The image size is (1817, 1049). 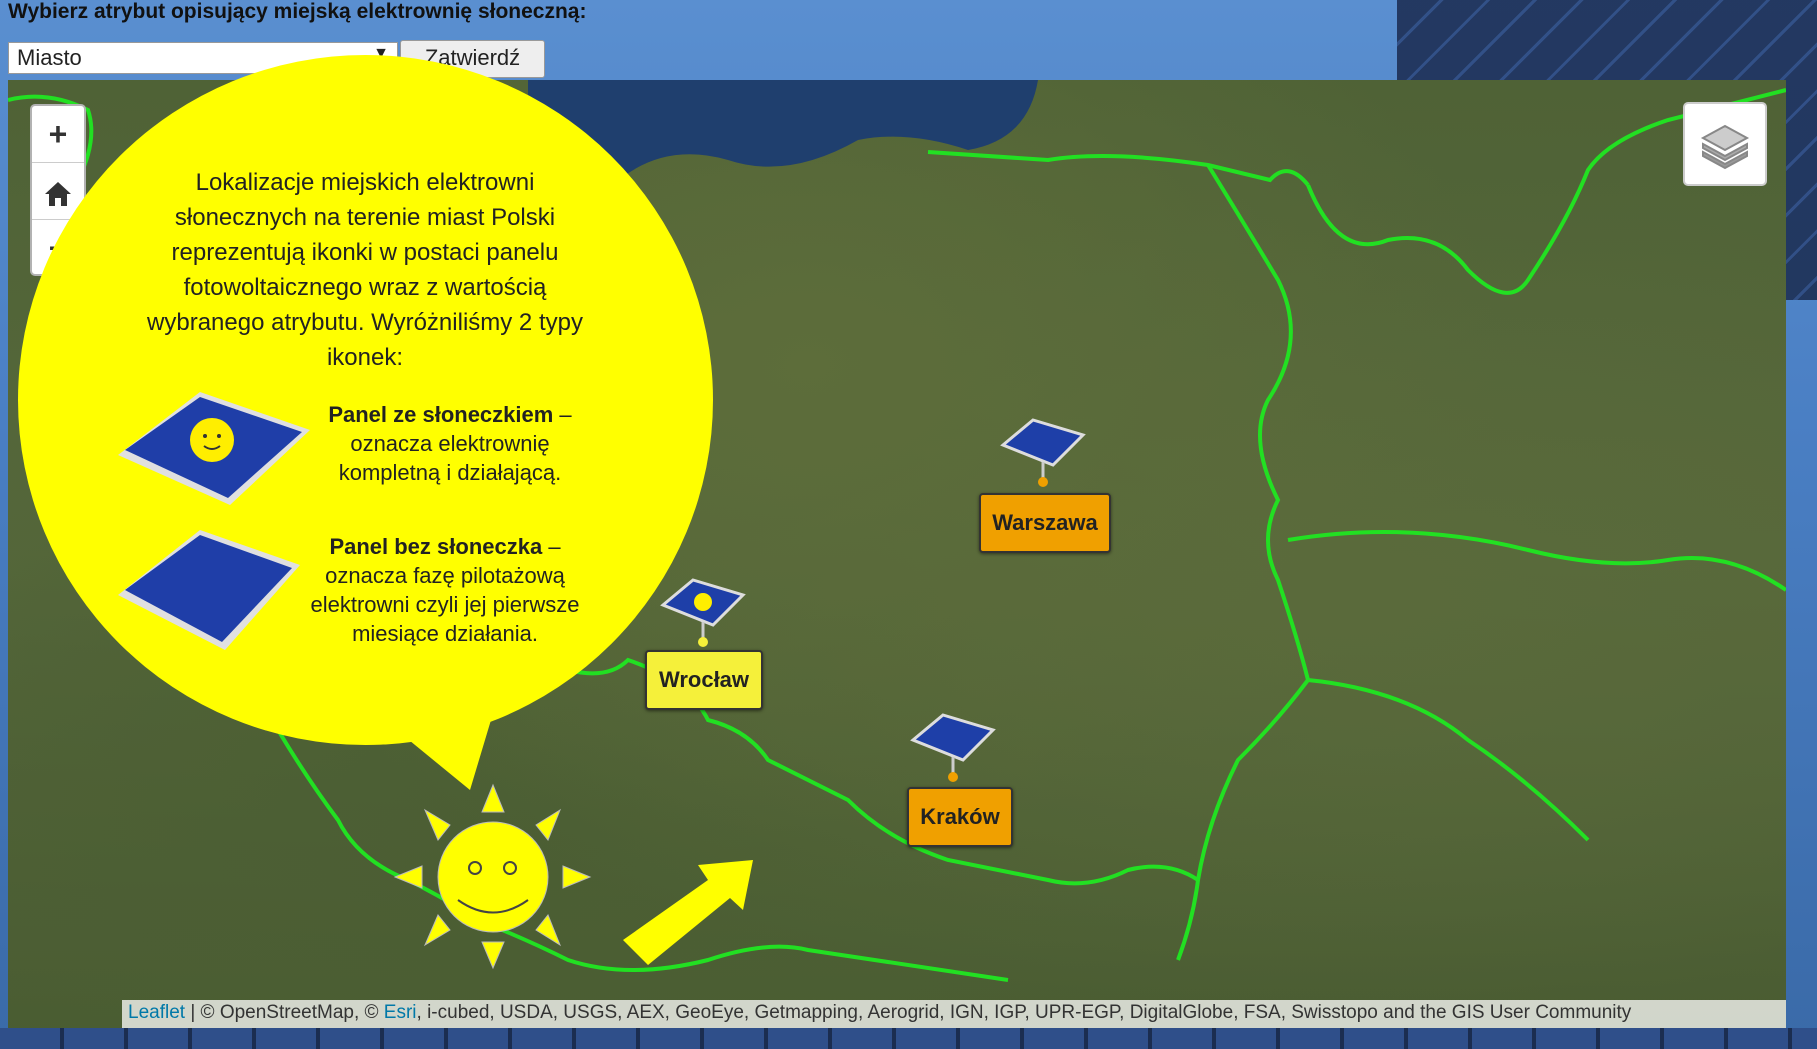 What do you see at coordinates (355, 681) in the screenshot?
I see `bubble-tail` at bounding box center [355, 681].